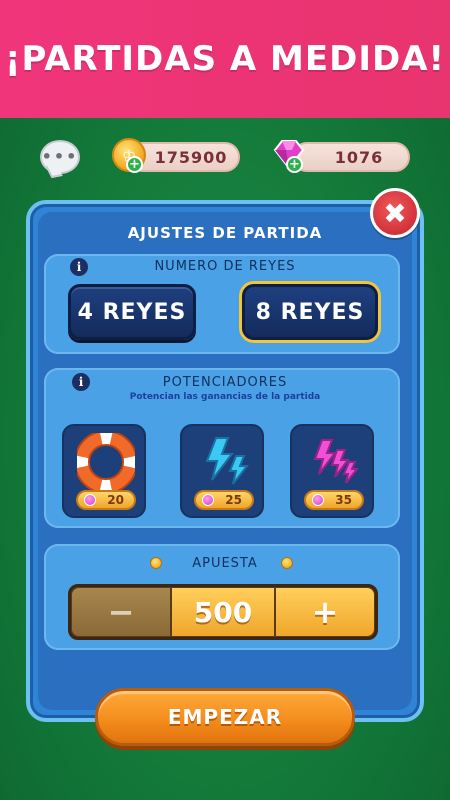  What do you see at coordinates (224, 462) in the screenshot?
I see `blue-lightning-icon` at bounding box center [224, 462].